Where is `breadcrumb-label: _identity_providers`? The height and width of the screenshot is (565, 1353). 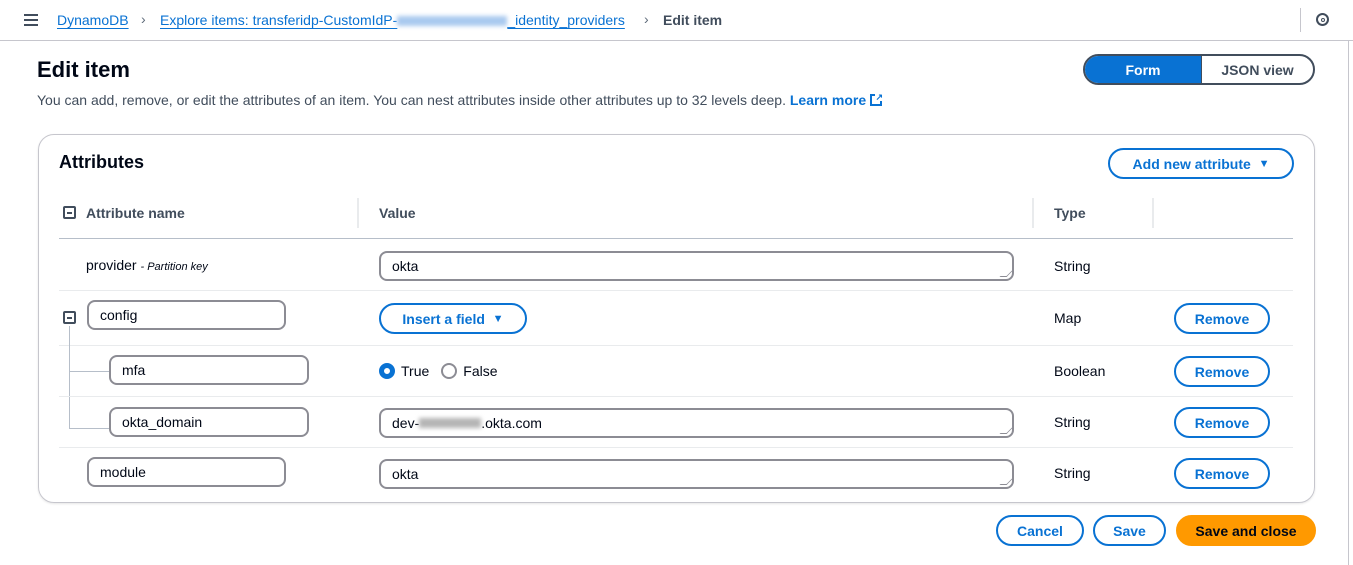
breadcrumb-label: _identity_providers is located at coordinates (566, 20).